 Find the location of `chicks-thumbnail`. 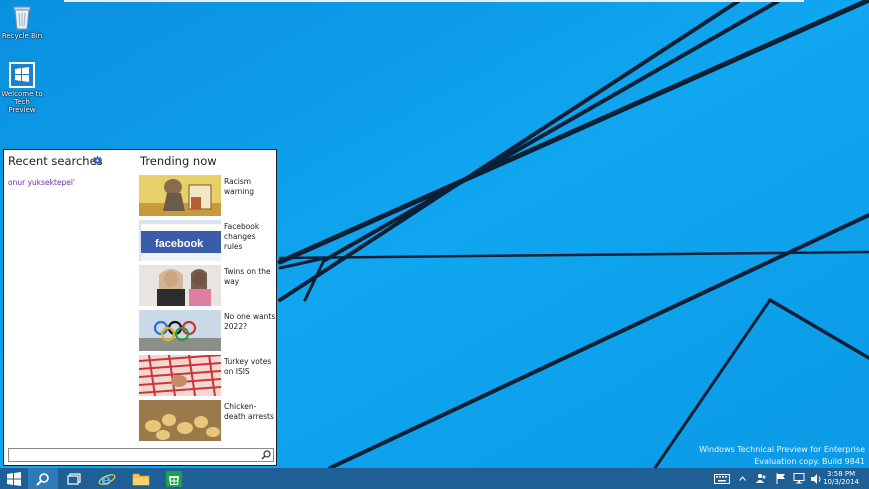

chicks-thumbnail is located at coordinates (180, 420).